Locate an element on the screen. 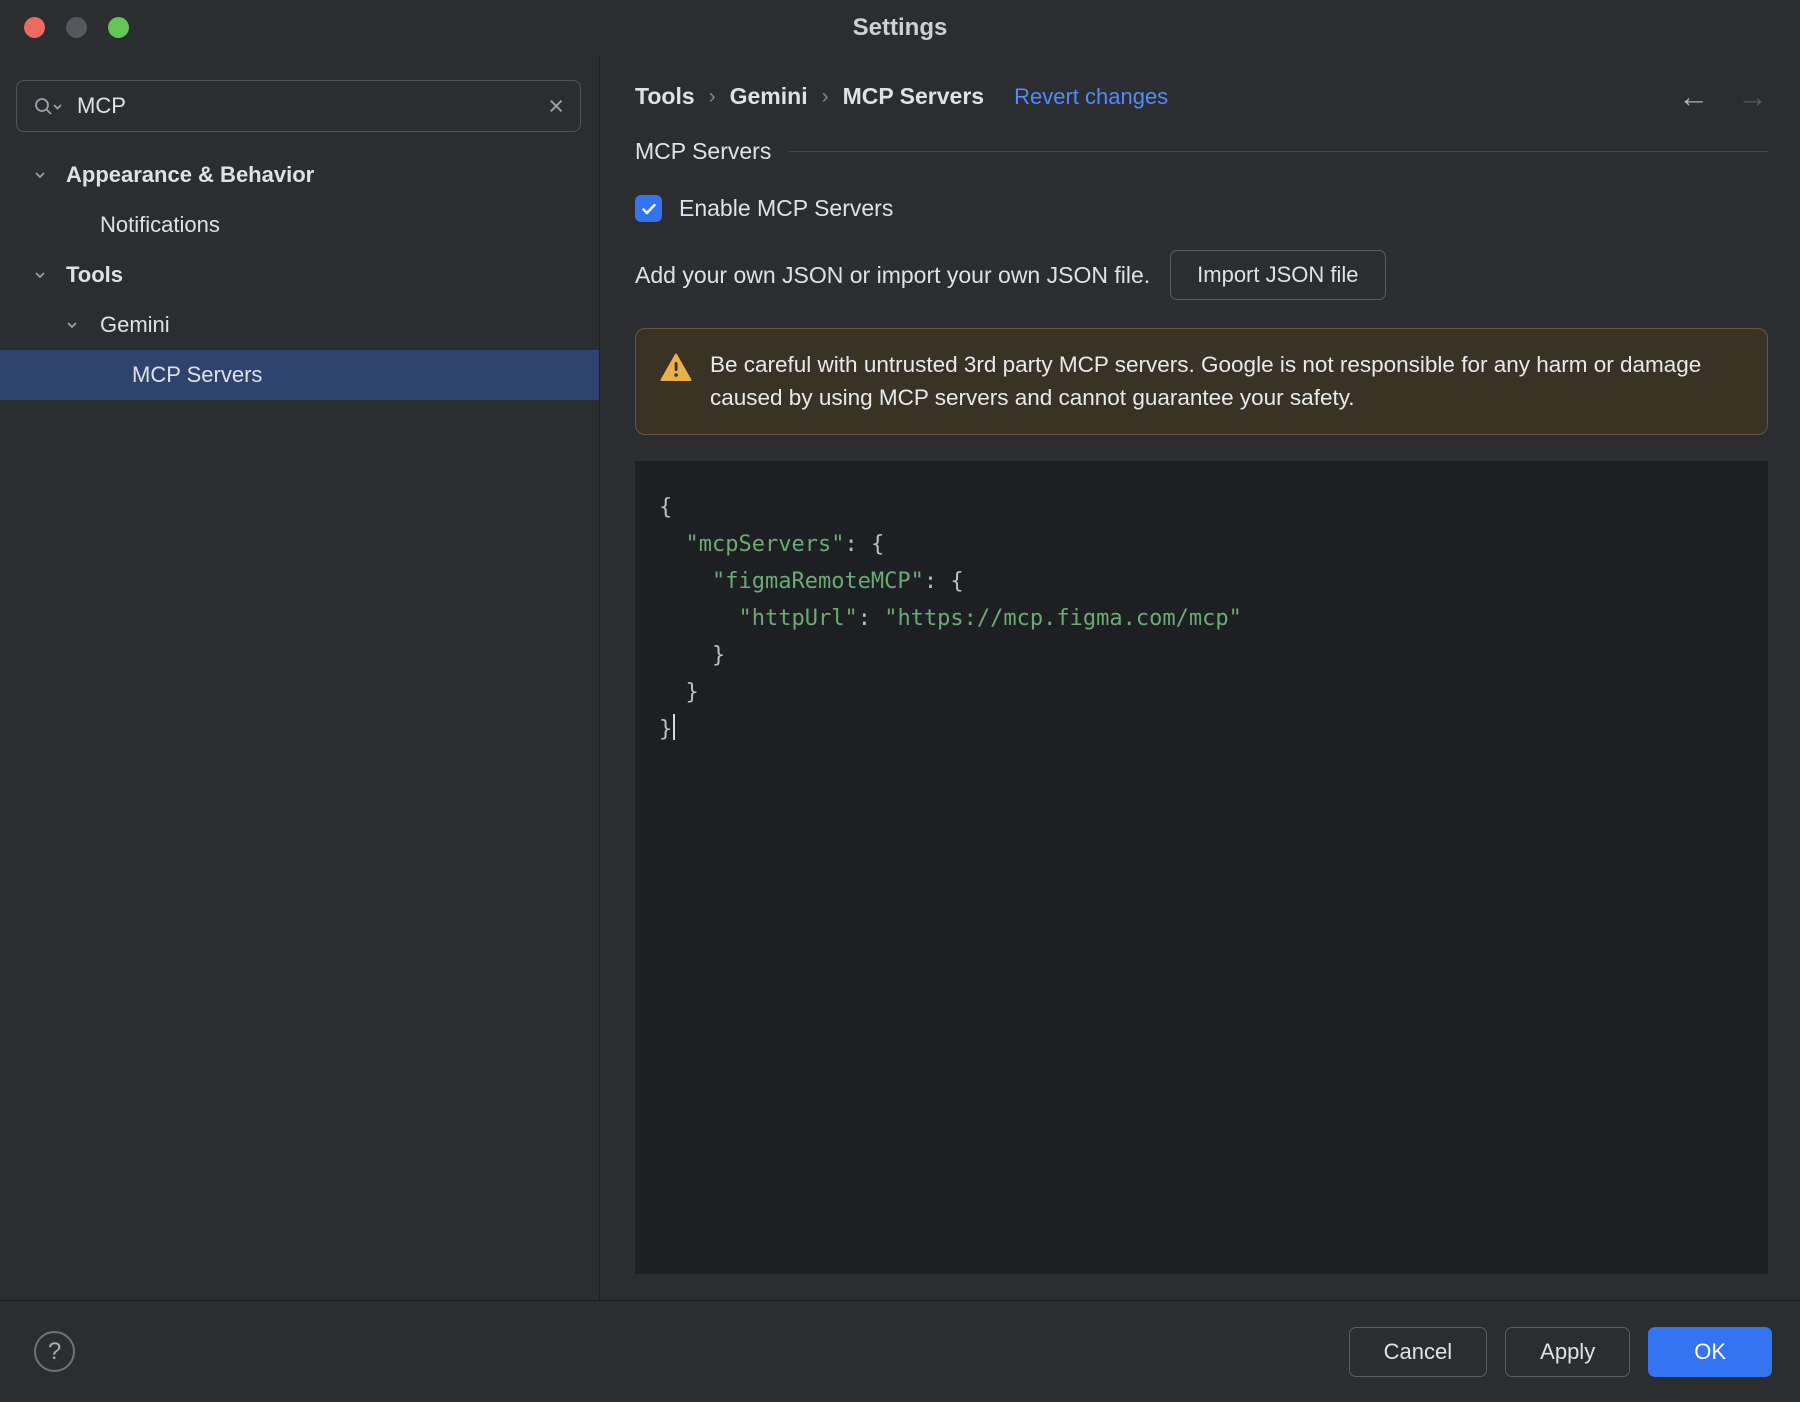 The image size is (1800, 1402). ok-button: OK is located at coordinates (1710, 1351).